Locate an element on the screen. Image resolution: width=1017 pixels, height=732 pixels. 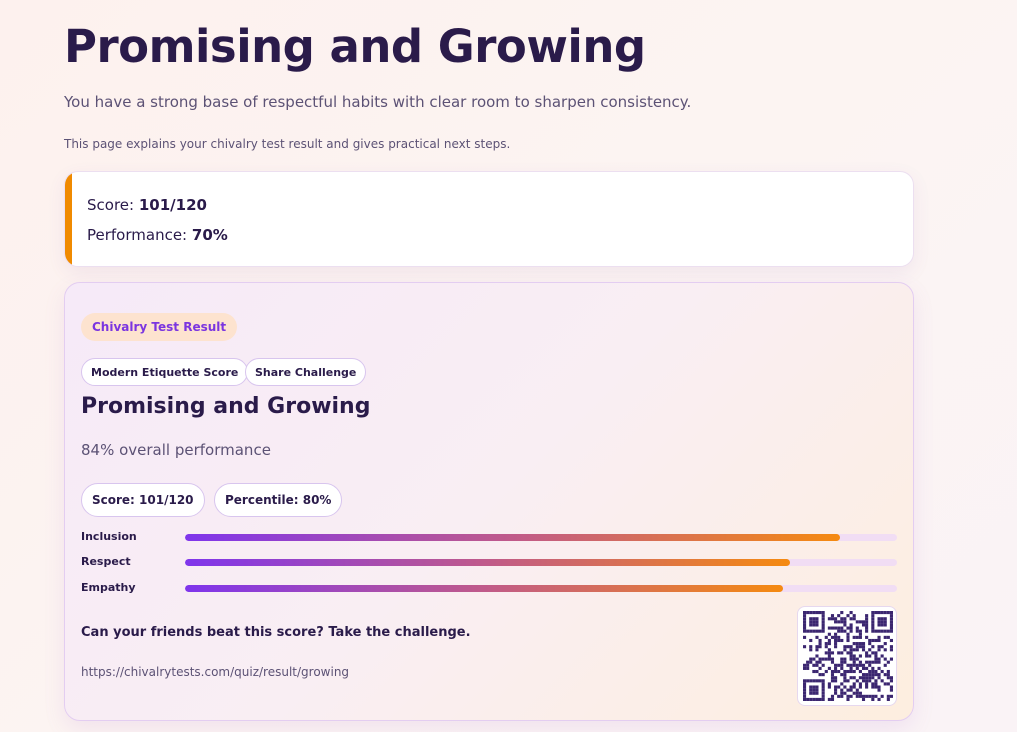
chip-share-challenge: Share Challenge is located at coordinates (306, 372).